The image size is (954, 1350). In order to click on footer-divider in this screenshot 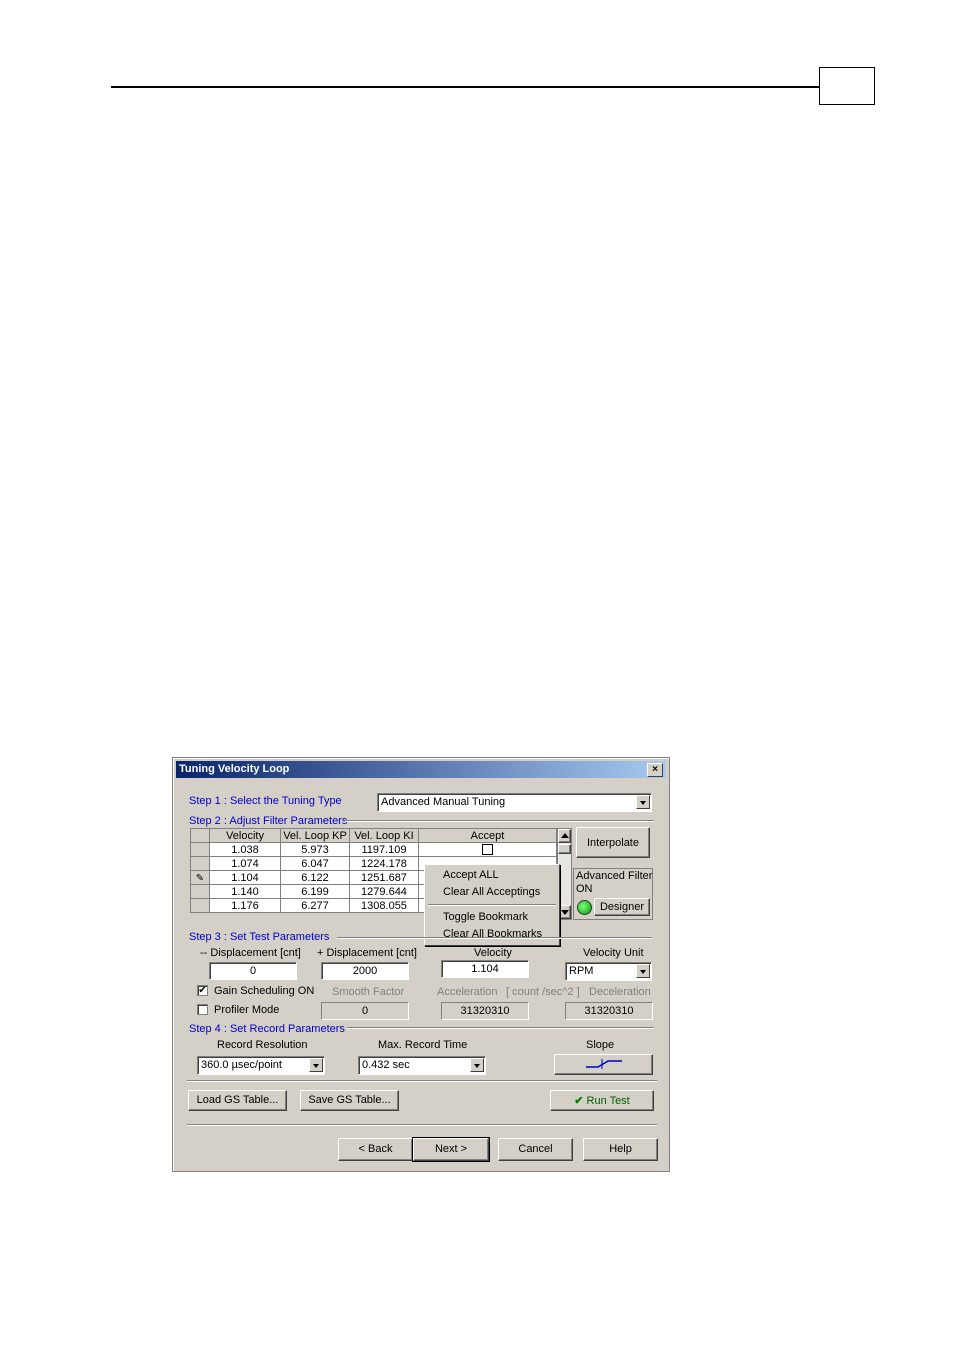, I will do `click(422, 1125)`.